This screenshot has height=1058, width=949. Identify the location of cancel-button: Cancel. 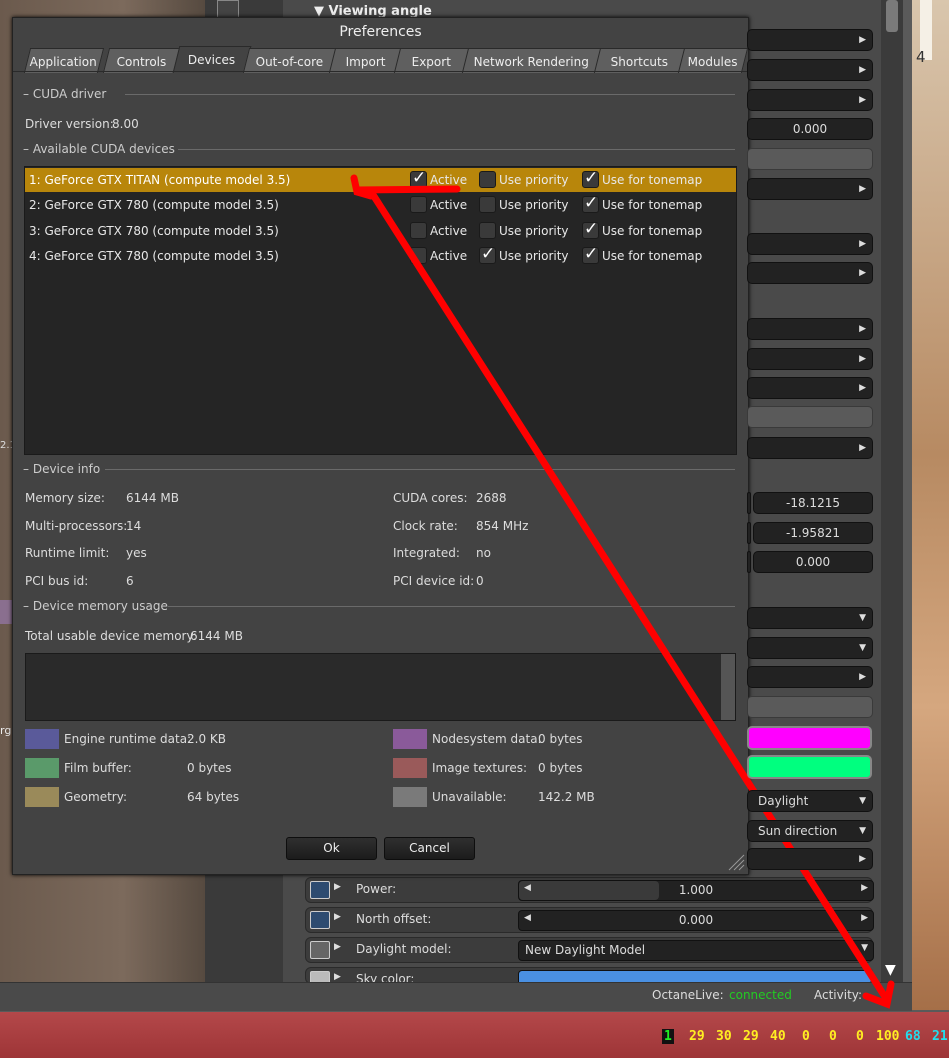
(429, 848).